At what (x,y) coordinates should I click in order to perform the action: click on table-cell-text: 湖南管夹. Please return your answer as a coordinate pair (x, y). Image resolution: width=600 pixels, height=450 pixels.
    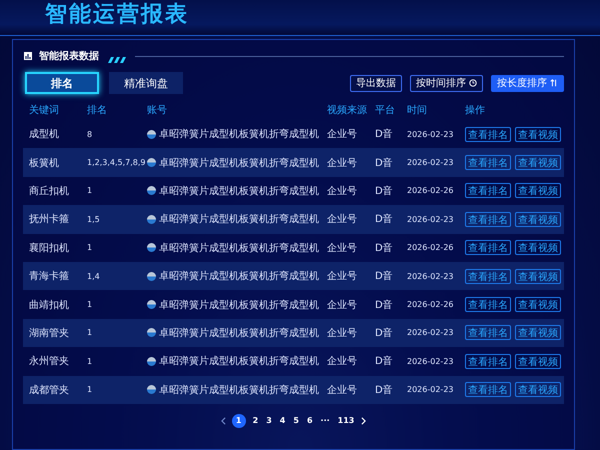
    Looking at the image, I should click on (49, 333).